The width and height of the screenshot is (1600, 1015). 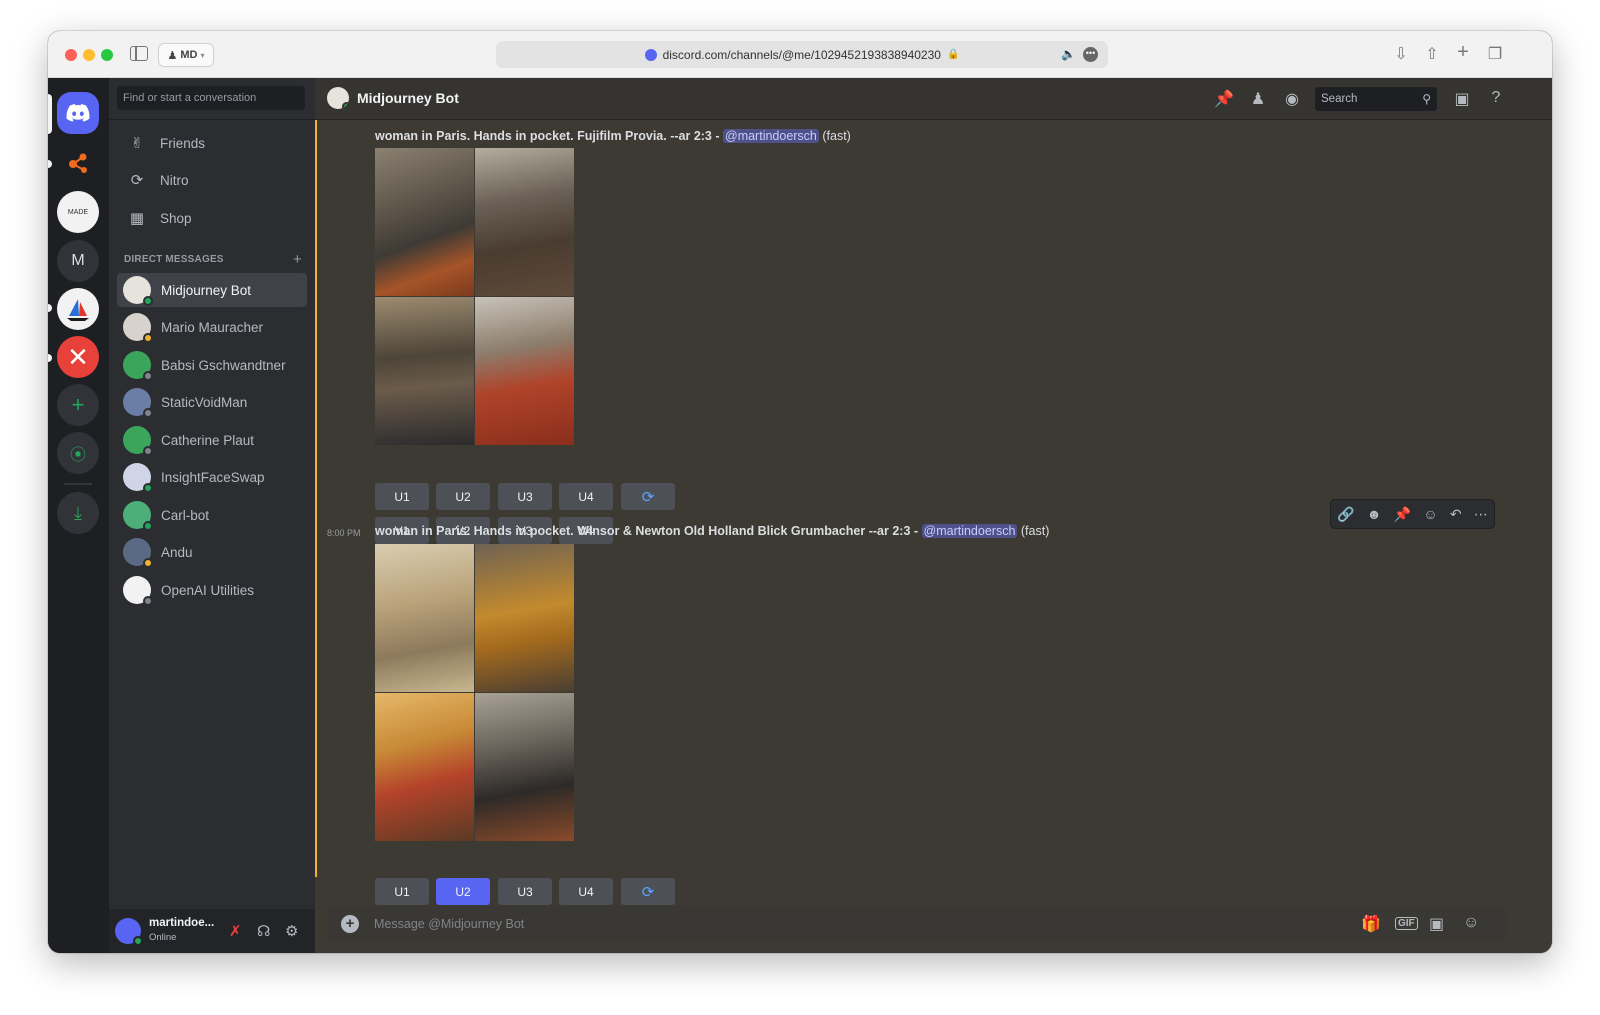 I want to click on nav-shop: ▦ Shop, so click(x=212, y=218).